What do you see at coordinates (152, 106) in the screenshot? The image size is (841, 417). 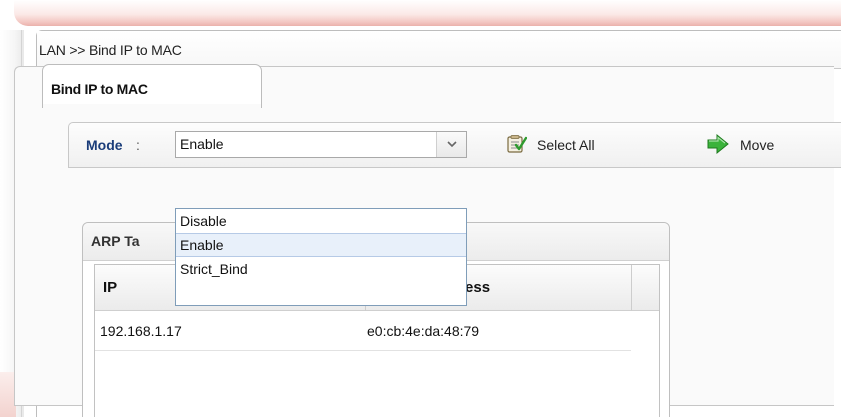 I see `tab-connector` at bounding box center [152, 106].